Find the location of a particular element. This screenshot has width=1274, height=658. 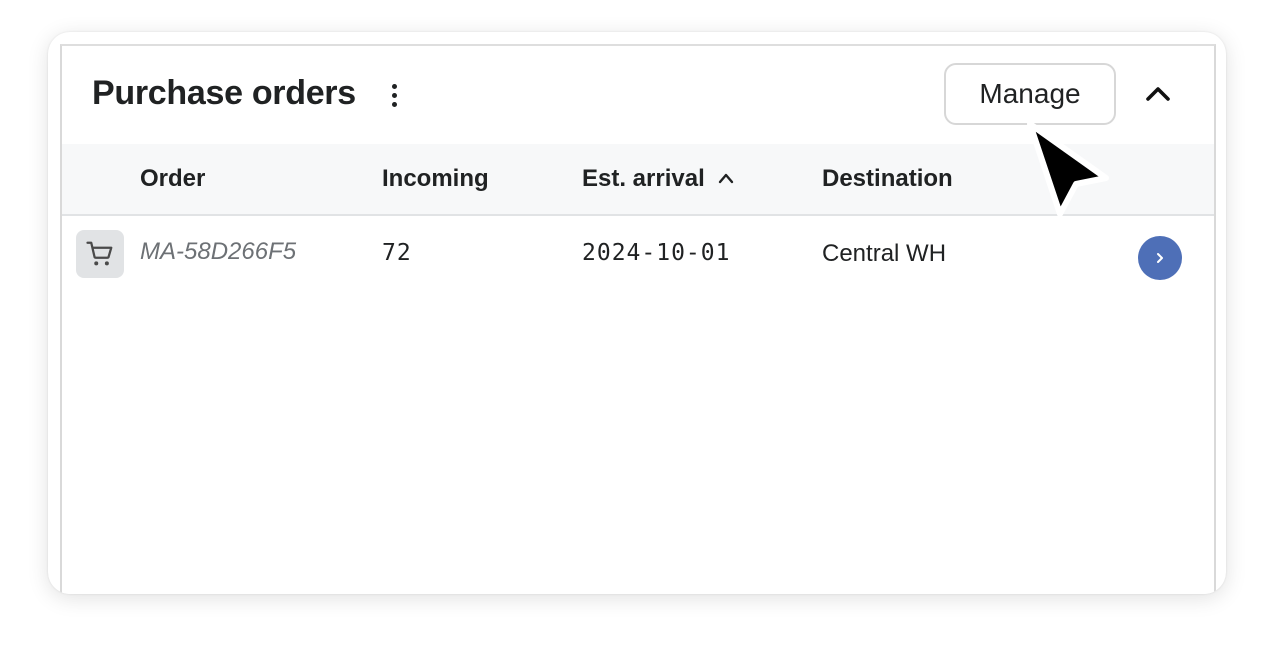

table-header: Order Incoming Est. arrival Destination is located at coordinates (638, 180).